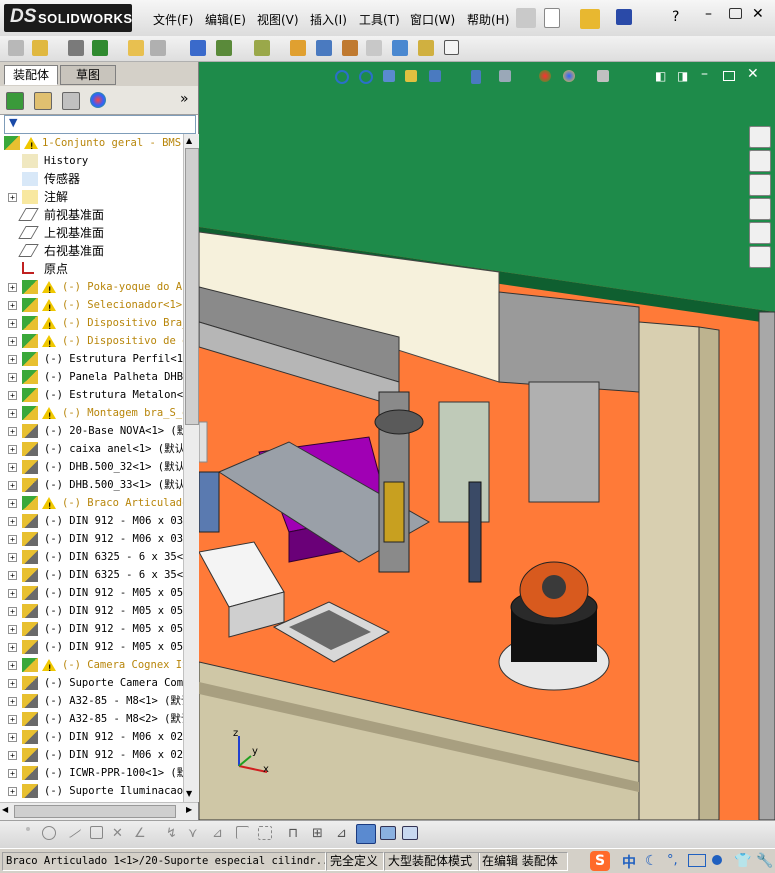 The image size is (775, 873). Describe the element at coordinates (189, 140) in the screenshot. I see `scroll-up-icon: ▲` at that location.